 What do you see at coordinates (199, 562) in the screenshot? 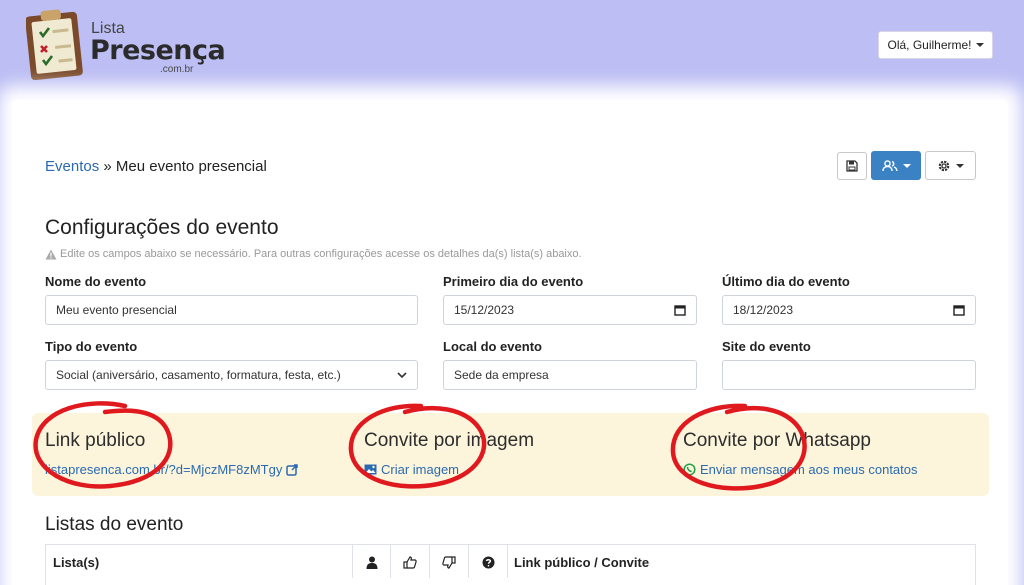
I see `col-lista: Lista(s)` at bounding box center [199, 562].